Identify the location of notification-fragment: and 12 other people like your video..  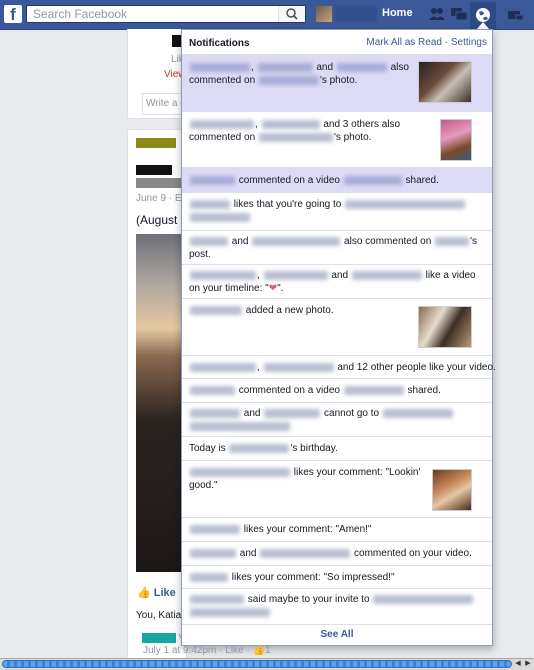
(416, 367).